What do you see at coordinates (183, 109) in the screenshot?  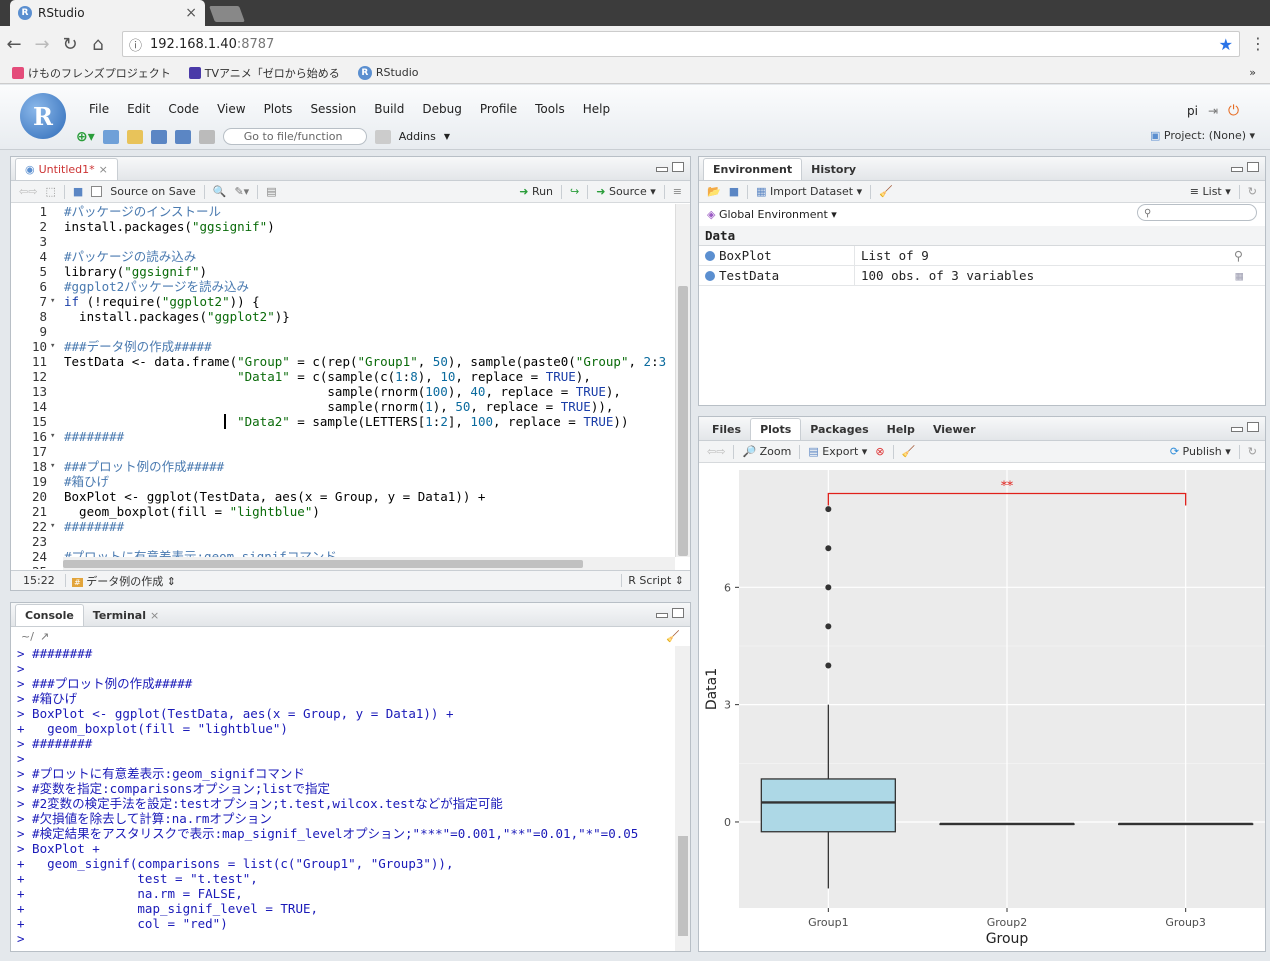 I see `menu-code: Code` at bounding box center [183, 109].